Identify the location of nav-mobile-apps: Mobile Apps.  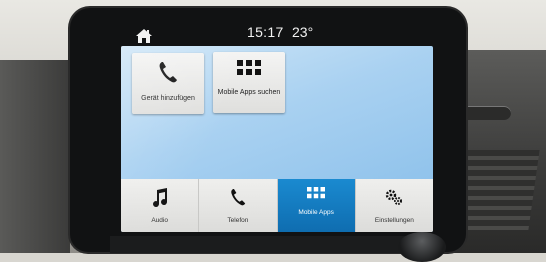
(316, 205).